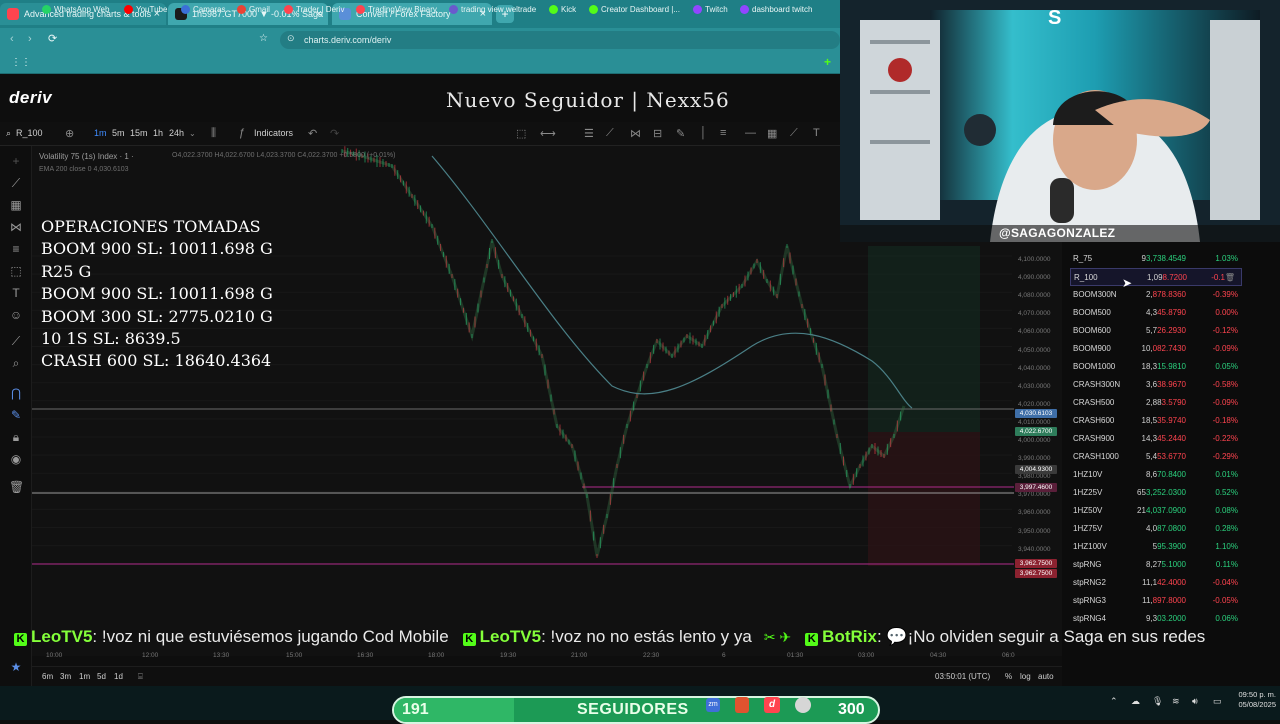  What do you see at coordinates (560, 40) in the screenshot?
I see `url-field: charts.deriv.com/deriv` at bounding box center [560, 40].